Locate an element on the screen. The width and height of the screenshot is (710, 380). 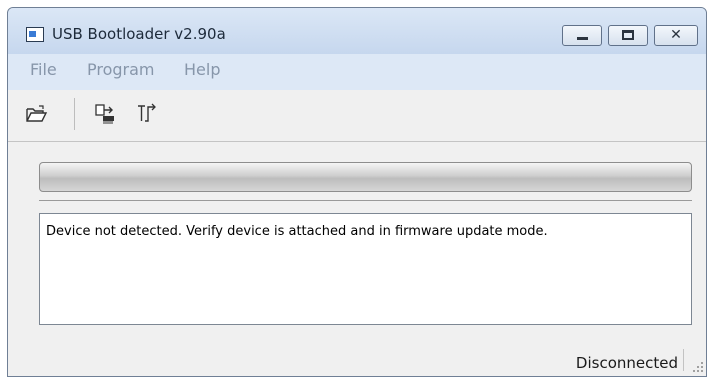
maximize-button is located at coordinates (628, 35).